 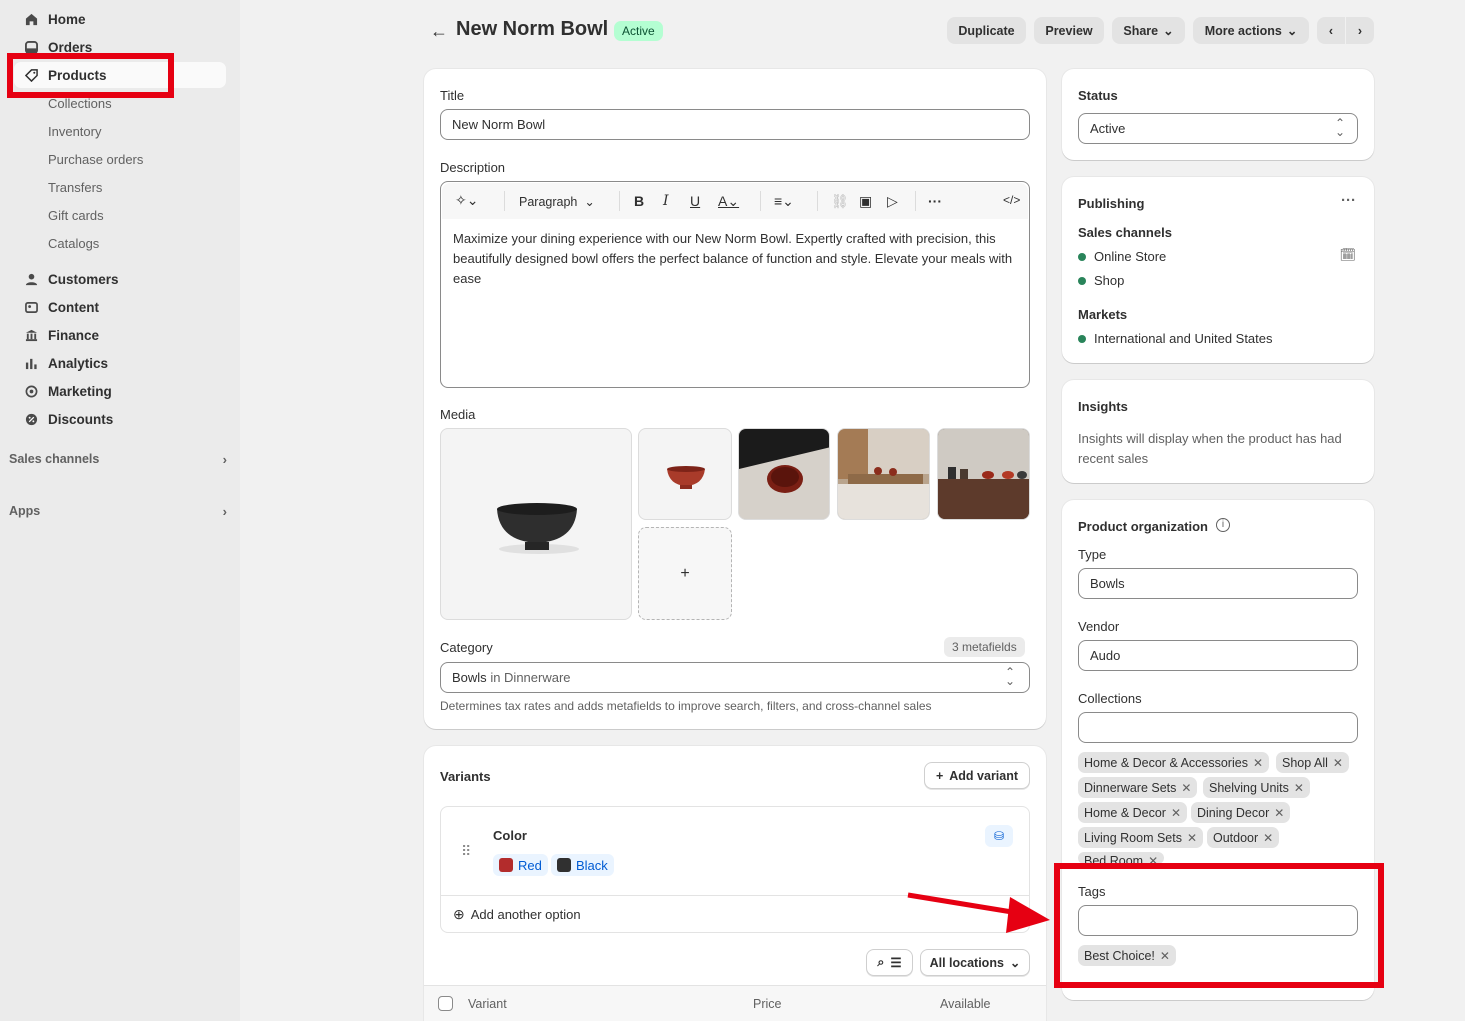 I want to click on add-another-option-button: ⊕ Add another option, so click(x=517, y=914).